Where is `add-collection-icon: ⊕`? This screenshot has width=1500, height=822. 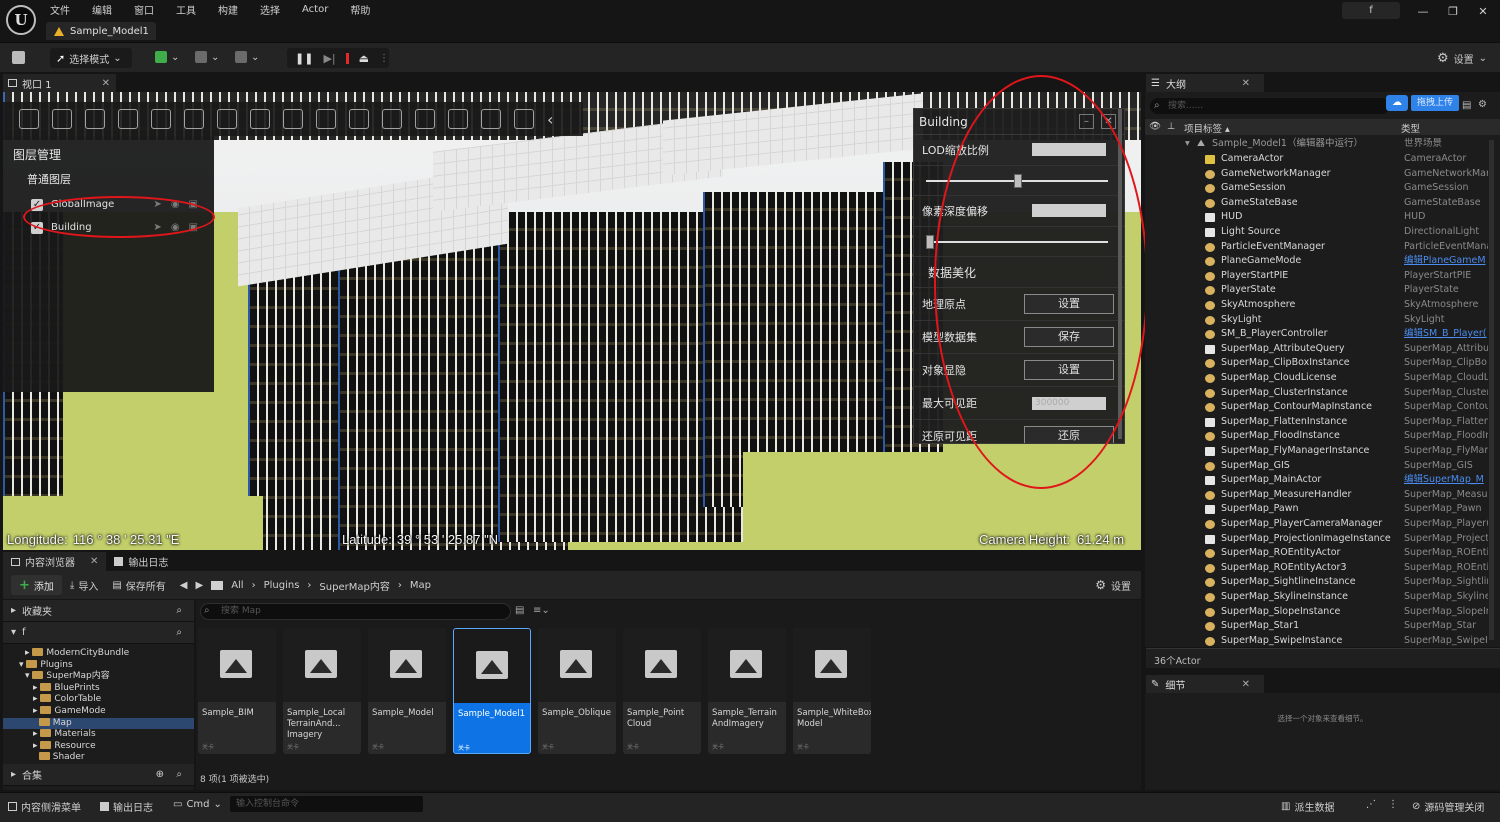
add-collection-icon: ⊕ is located at coordinates (160, 774).